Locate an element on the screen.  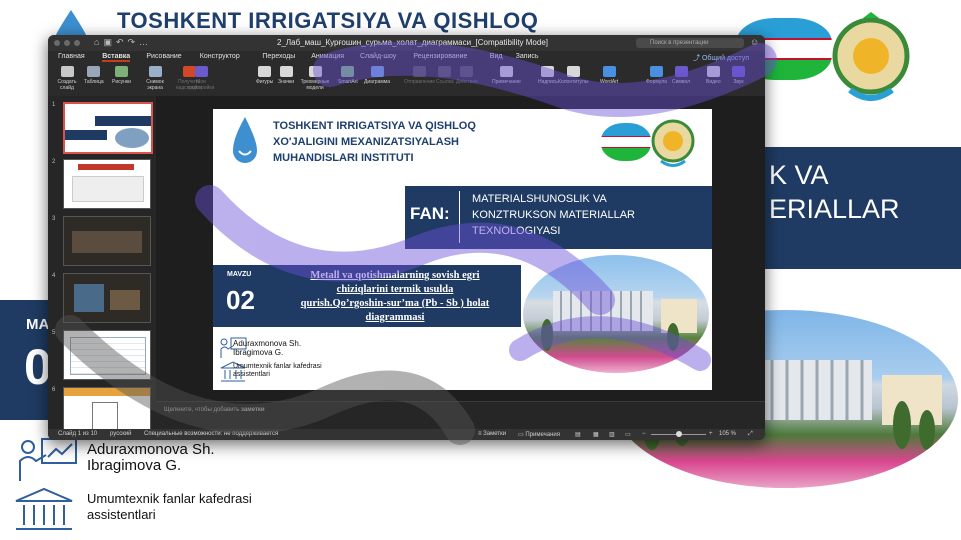
thumbnail-number: 1 is located at coordinates (54, 105).